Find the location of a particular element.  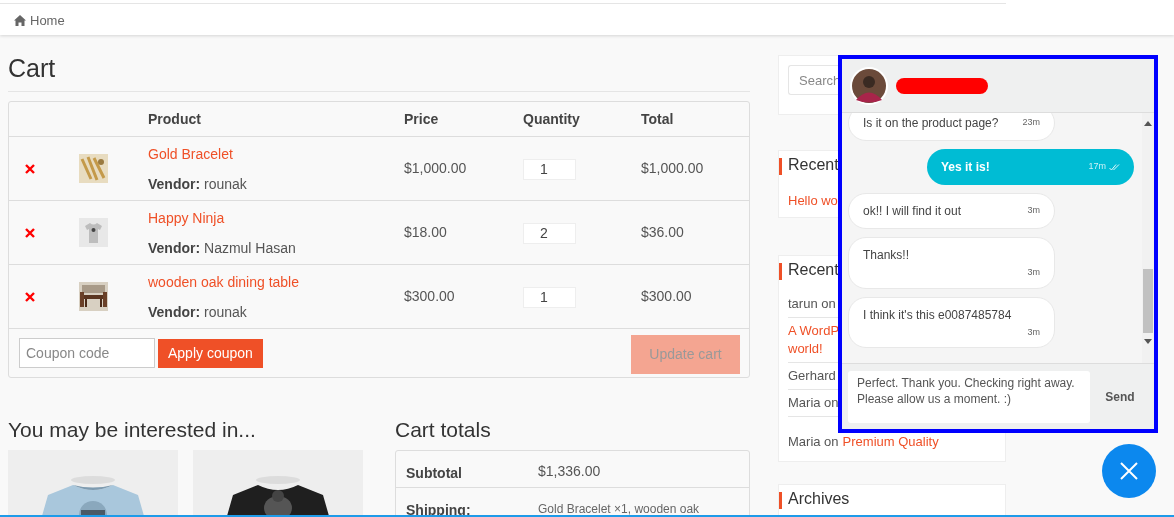

row-value: Gold Bracelet ×1, wooden oak is located at coordinates (619, 509).